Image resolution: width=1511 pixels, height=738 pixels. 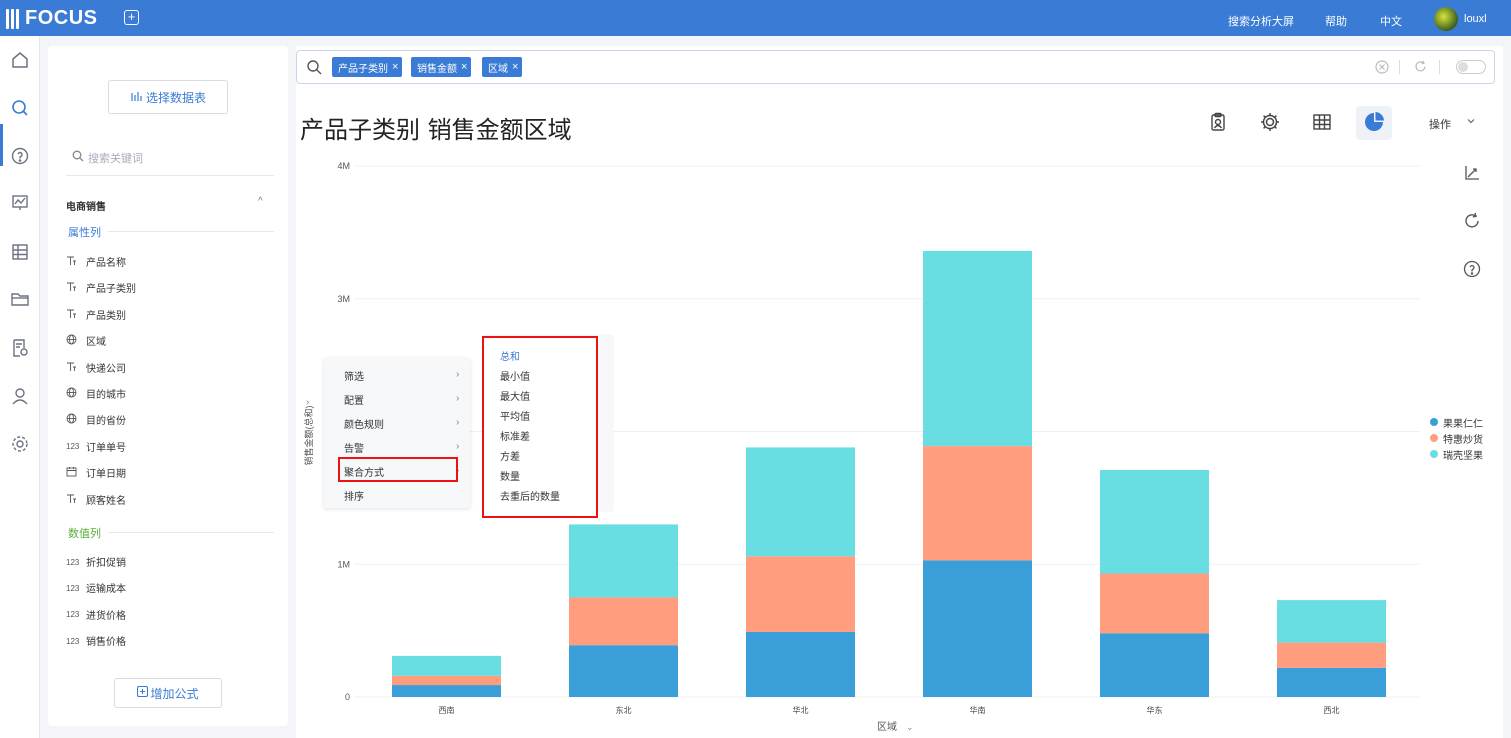 I want to click on aggregation-highlight-box, so click(x=398, y=469).